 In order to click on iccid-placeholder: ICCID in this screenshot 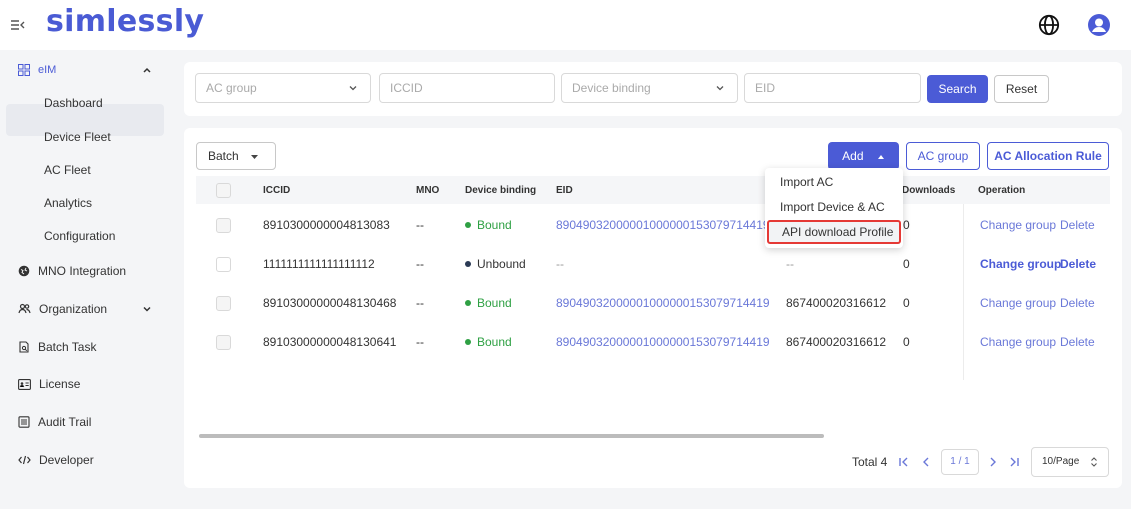, I will do `click(406, 88)`.